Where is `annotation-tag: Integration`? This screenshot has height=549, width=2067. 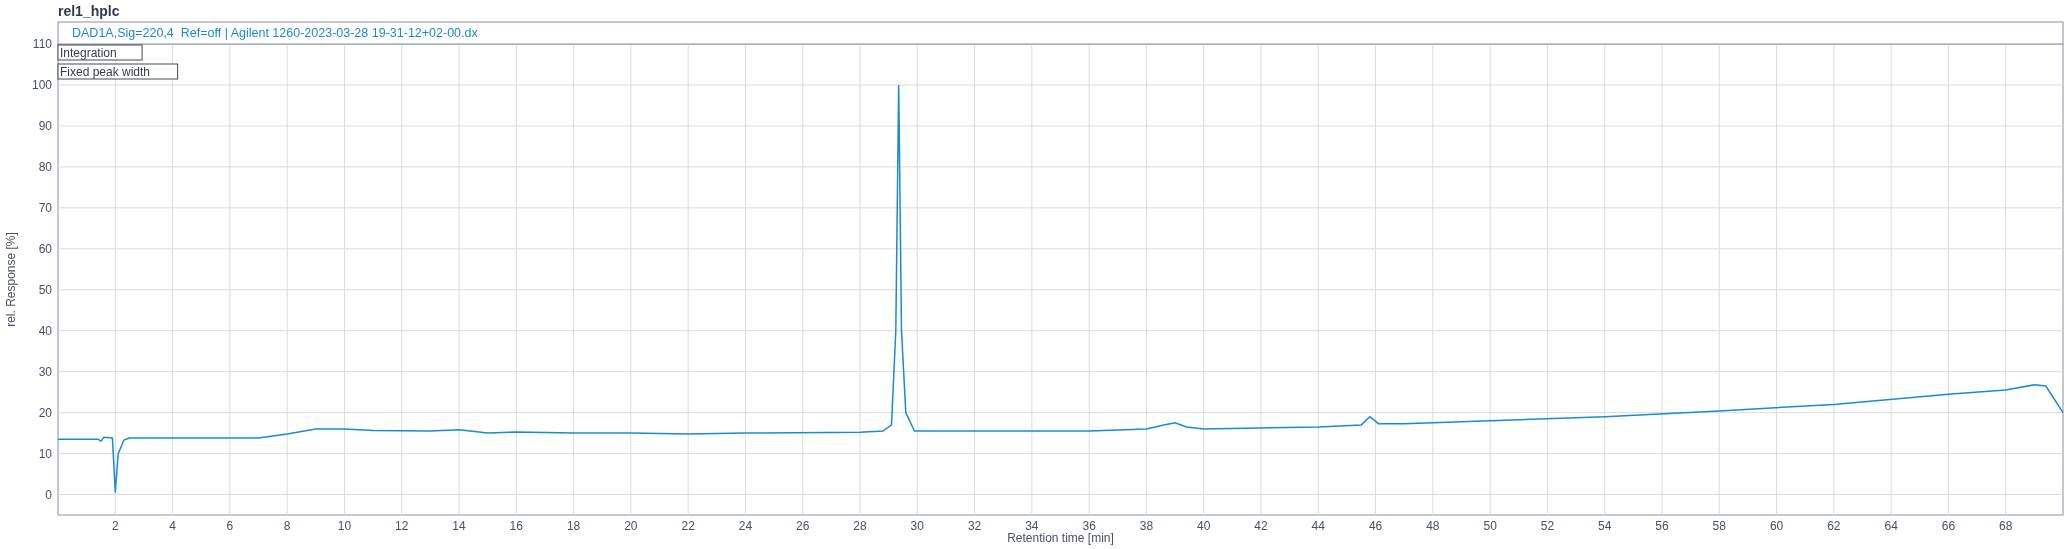
annotation-tag: Integration is located at coordinates (100, 52).